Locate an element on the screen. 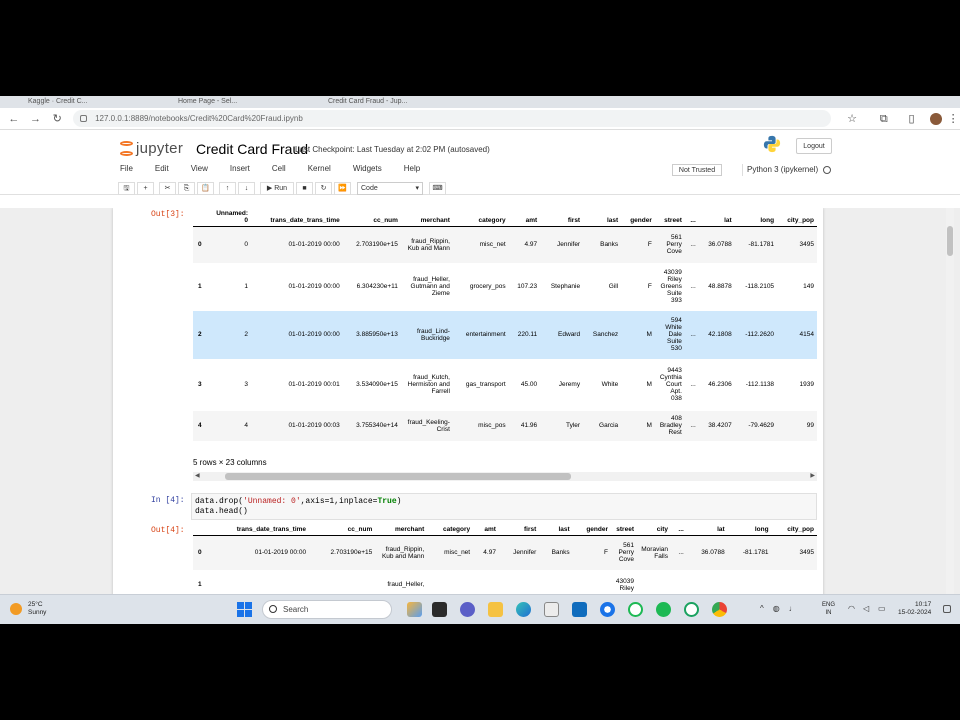 The width and height of the screenshot is (960, 720). back-icon: ← is located at coordinates (14, 119).